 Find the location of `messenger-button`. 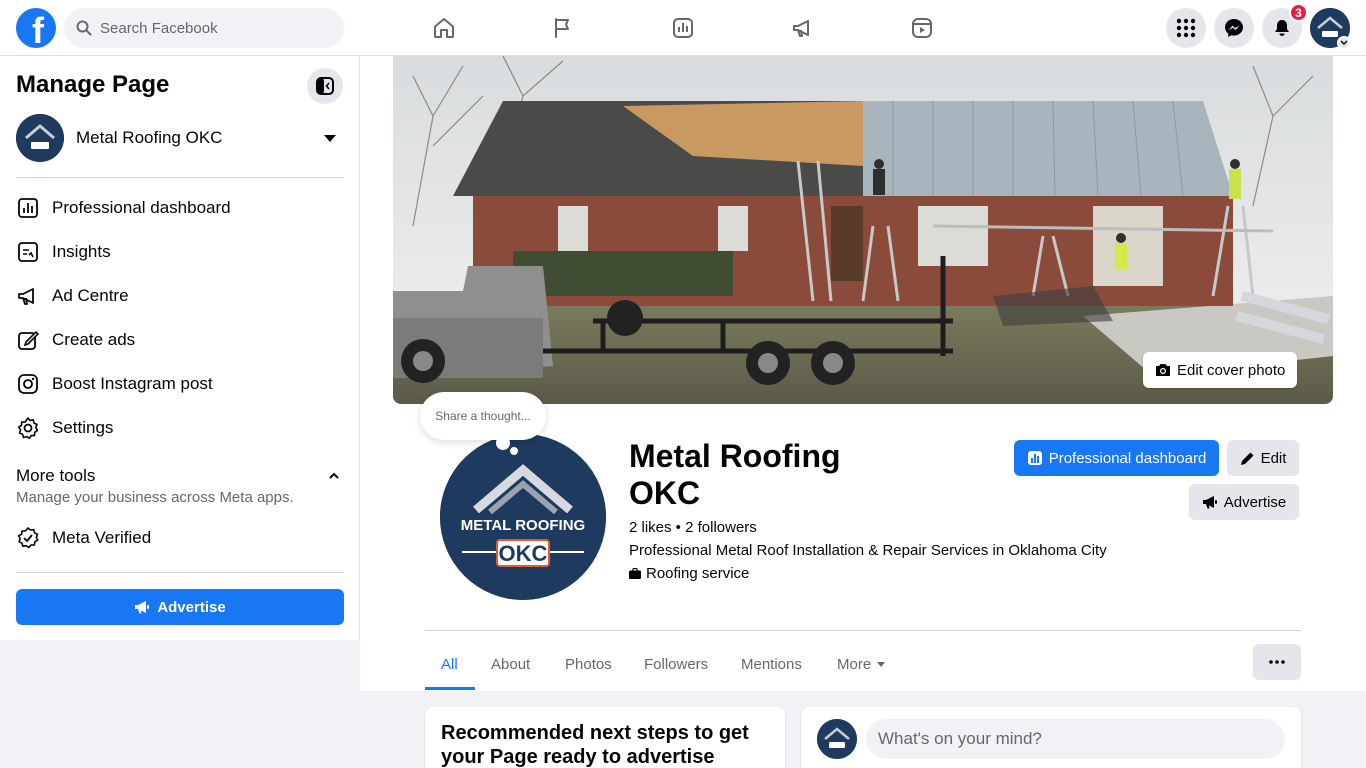

messenger-button is located at coordinates (1234, 28).